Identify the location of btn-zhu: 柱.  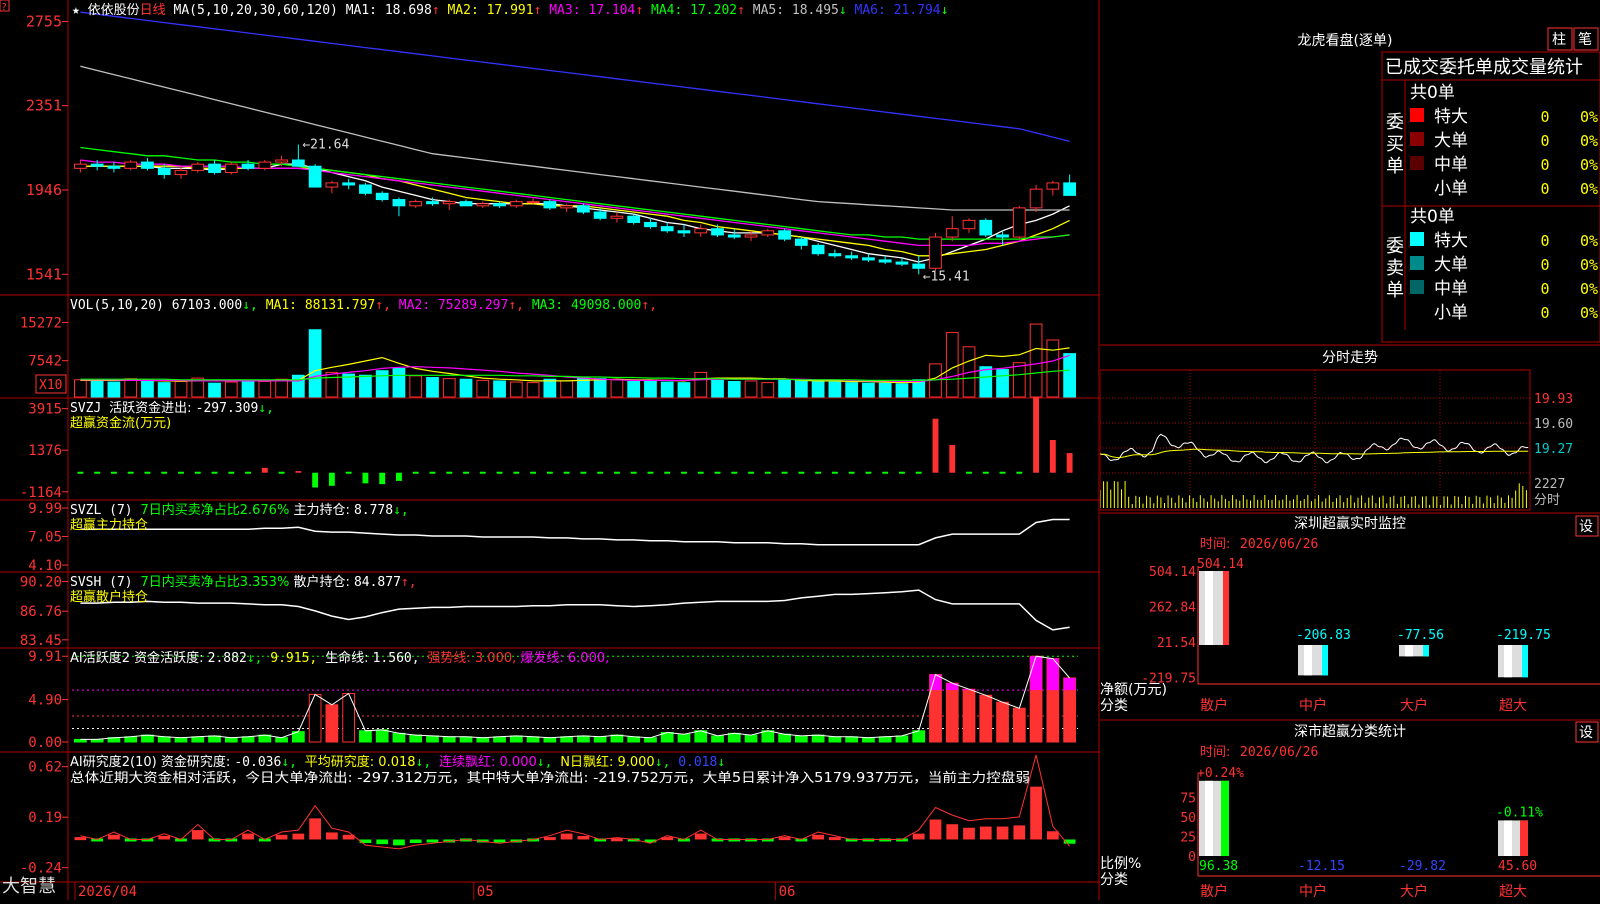
(1559, 40).